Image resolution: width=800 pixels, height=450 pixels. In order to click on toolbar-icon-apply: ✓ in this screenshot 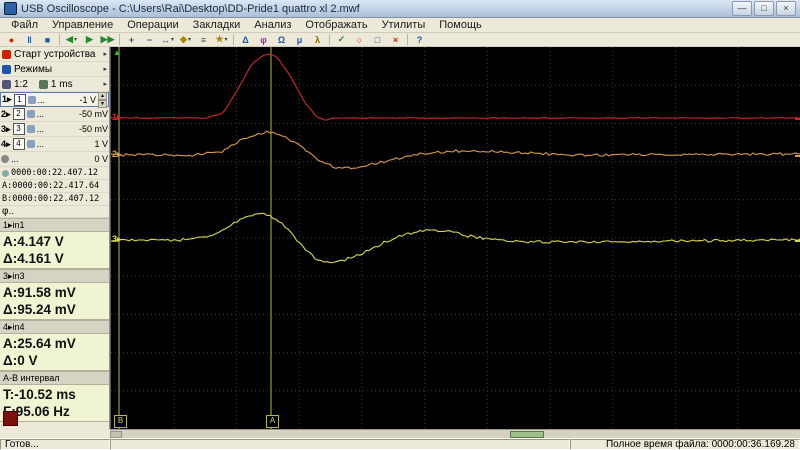, I will do `click(341, 39)`.